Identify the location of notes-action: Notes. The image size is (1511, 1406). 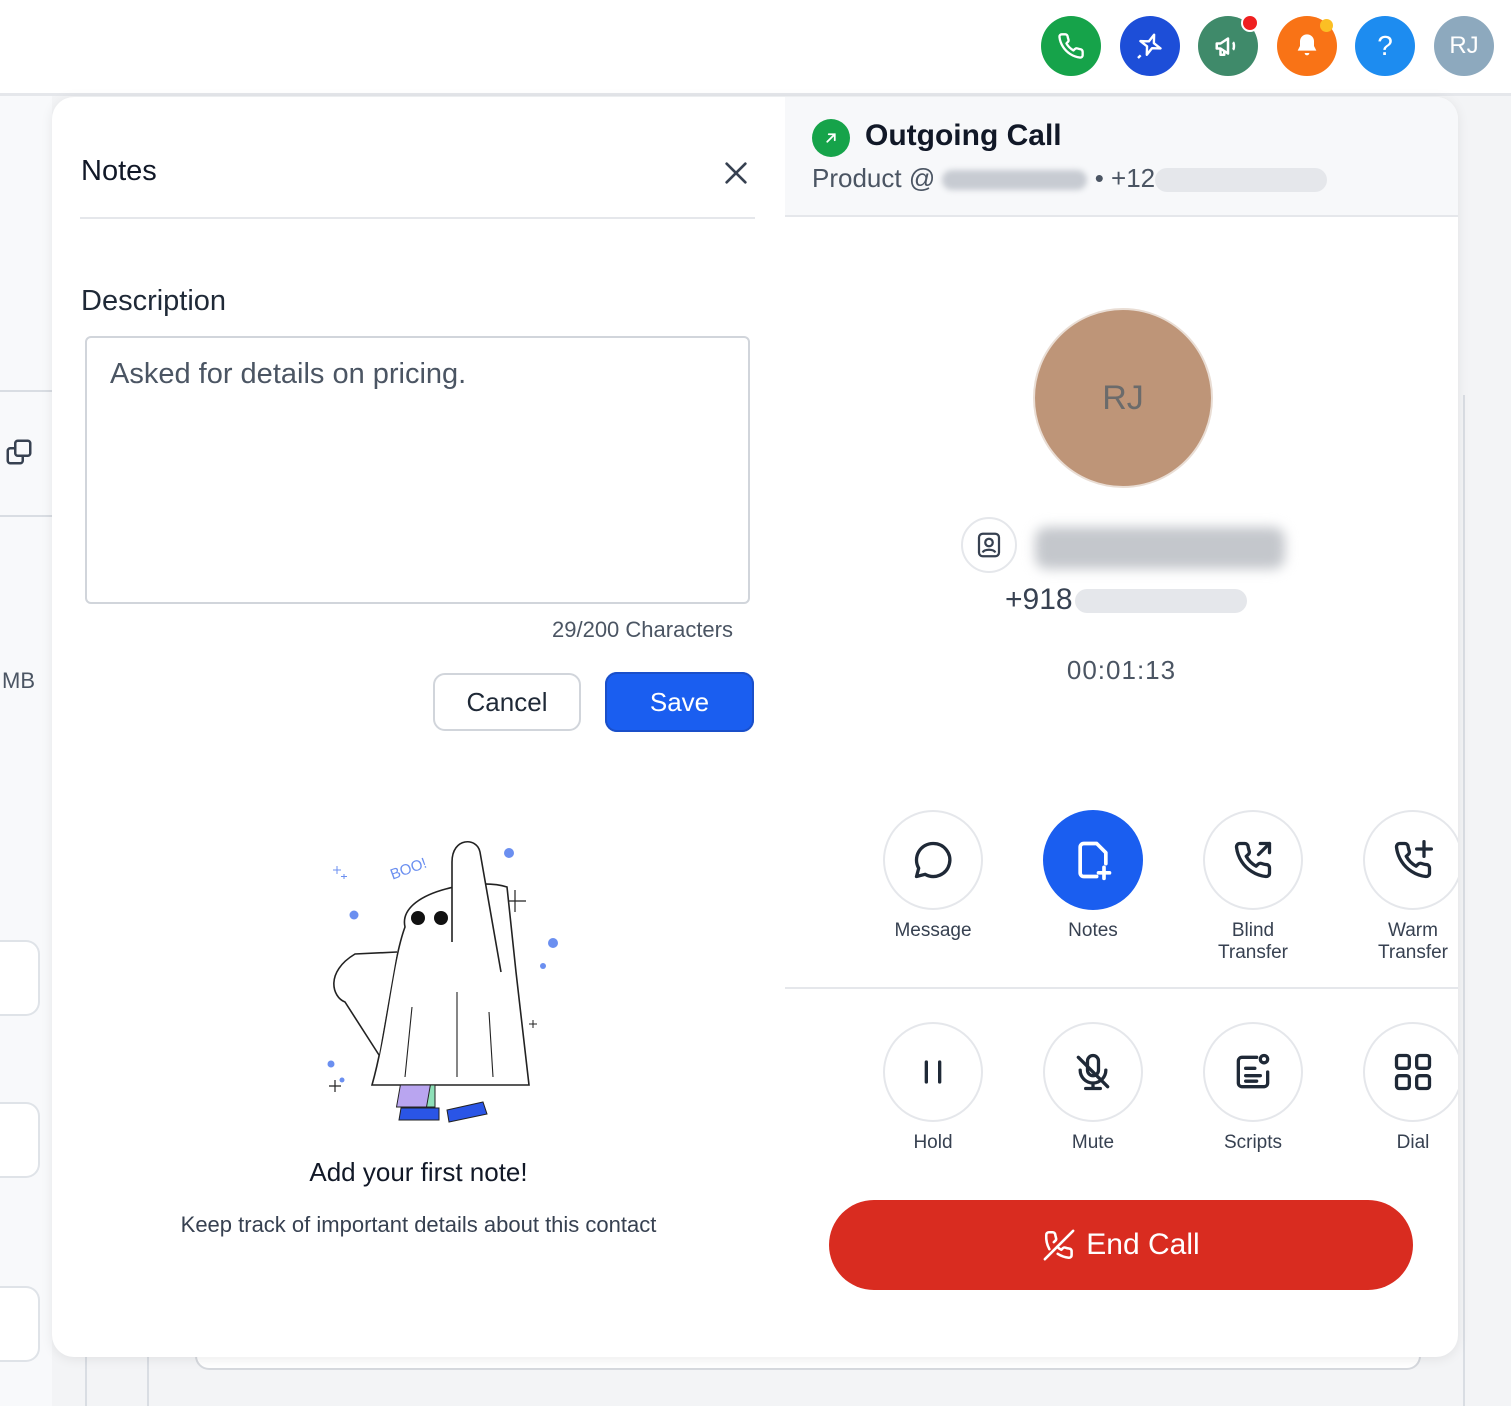
(1093, 876).